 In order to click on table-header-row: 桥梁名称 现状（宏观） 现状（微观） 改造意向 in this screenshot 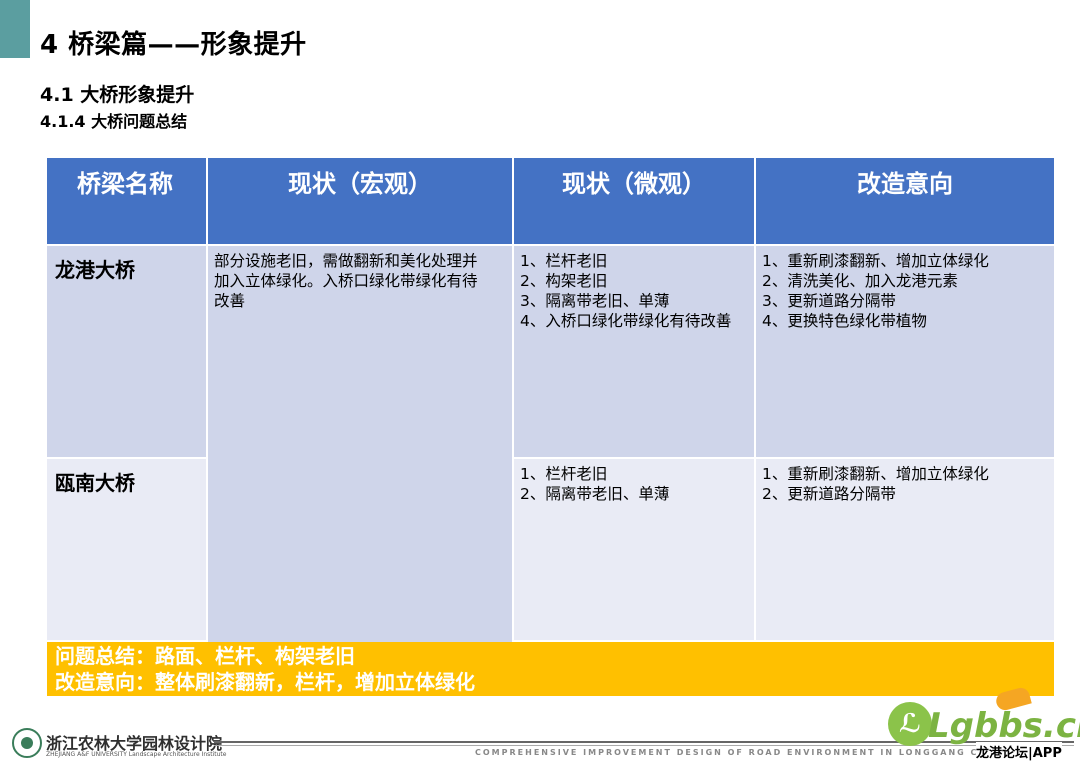, I will do `click(550, 202)`.